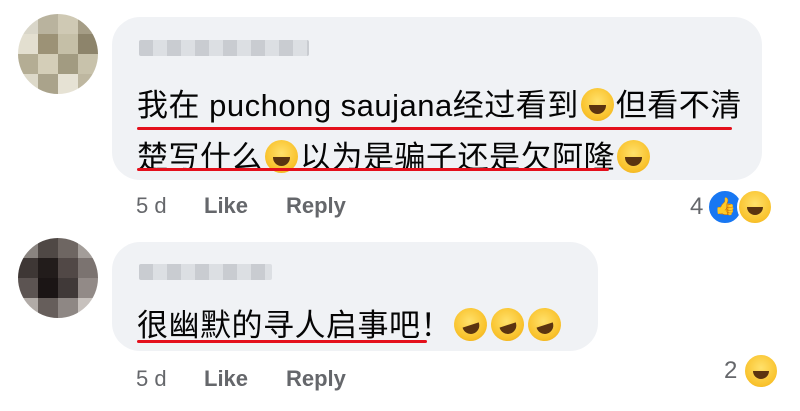 The height and width of the screenshot is (411, 800). I want to click on sweat-smile-emoji-icon, so click(633, 156).